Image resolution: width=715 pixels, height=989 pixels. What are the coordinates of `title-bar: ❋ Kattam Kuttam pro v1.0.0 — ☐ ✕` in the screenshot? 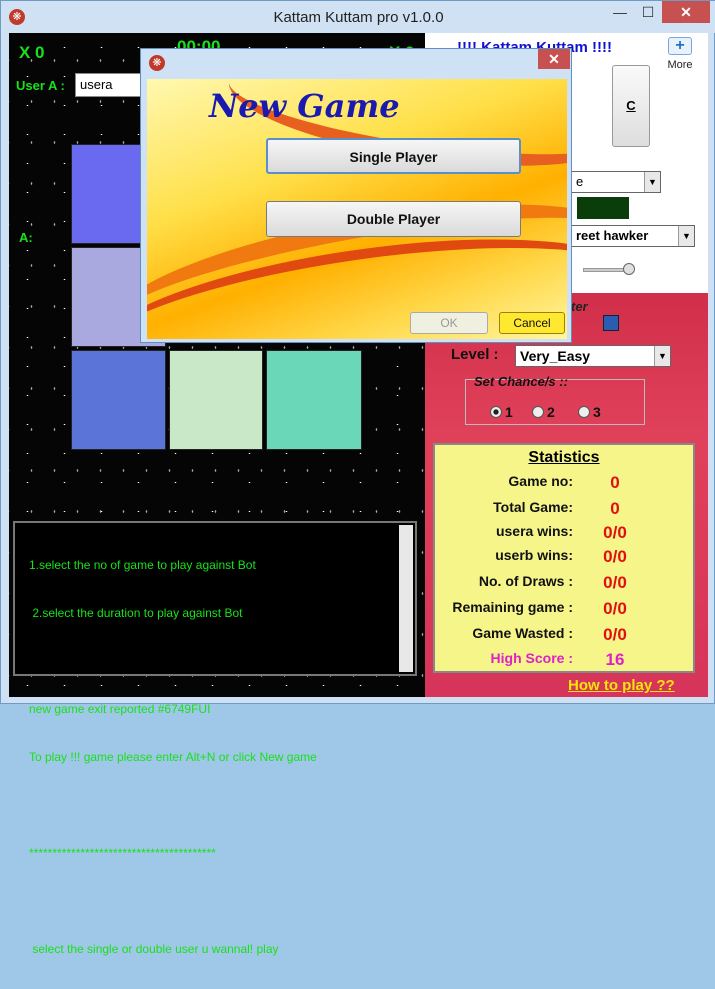 It's located at (358, 17).